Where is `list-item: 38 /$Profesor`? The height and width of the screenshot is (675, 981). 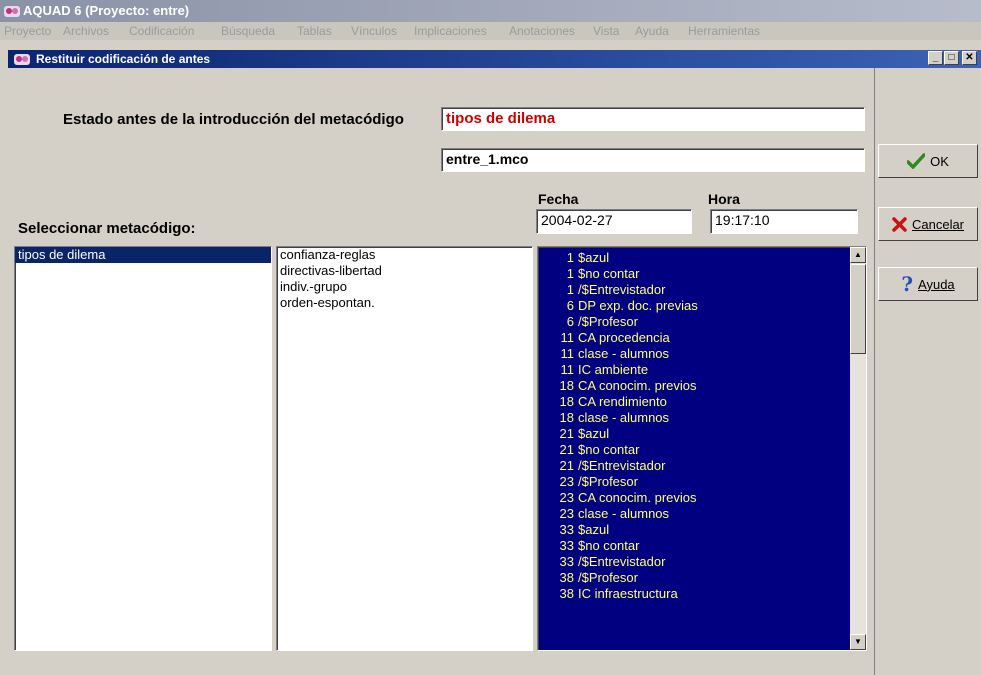
list-item: 38 /$Profesor is located at coordinates (694, 578).